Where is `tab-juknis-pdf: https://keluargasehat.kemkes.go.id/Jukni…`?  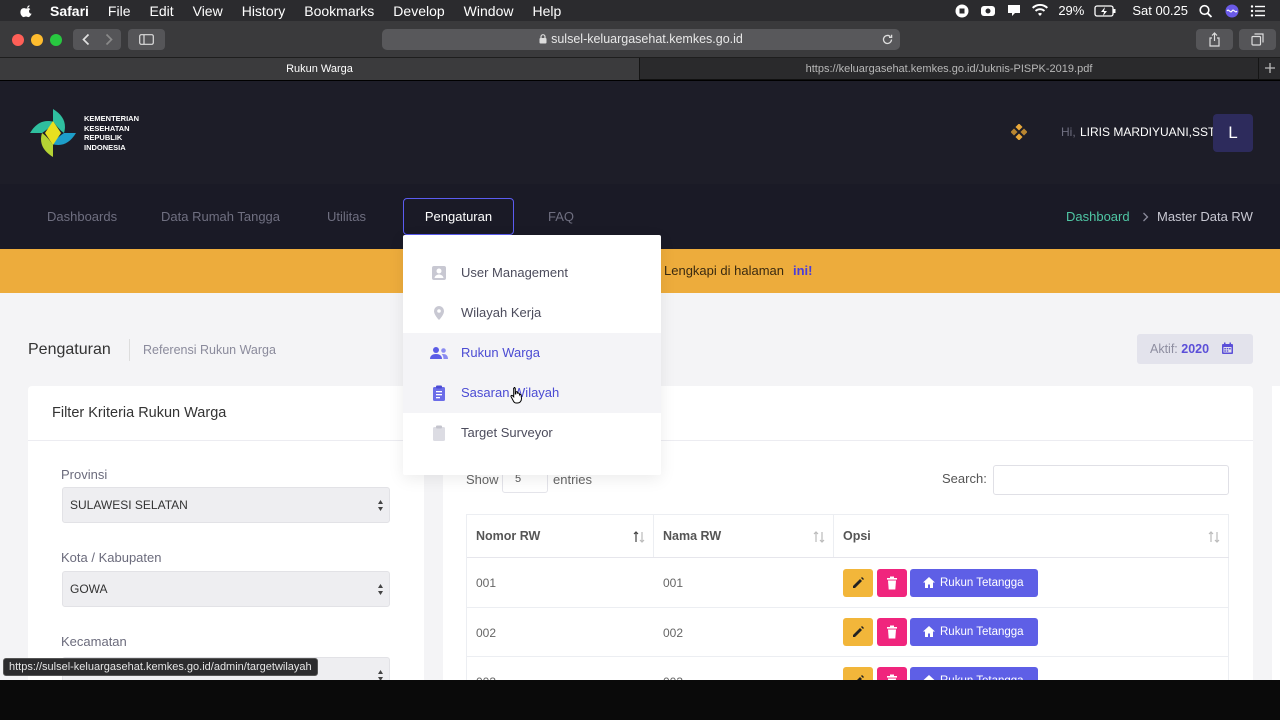 tab-juknis-pdf: https://keluargasehat.kemkes.go.id/Jukni… is located at coordinates (949, 69).